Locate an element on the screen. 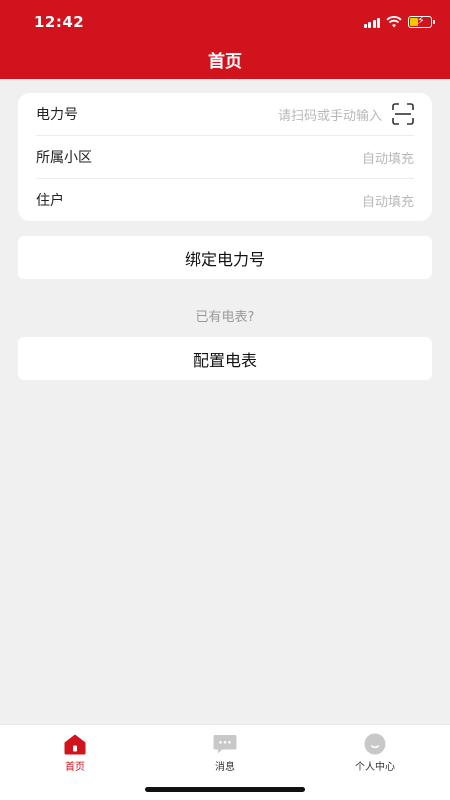 This screenshot has width=450, height=800. form-row-community: 所属小区 自动填充 is located at coordinates (225, 157).